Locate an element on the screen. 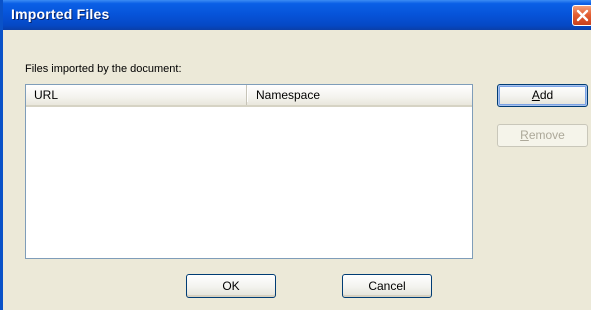  close-button is located at coordinates (581, 15).